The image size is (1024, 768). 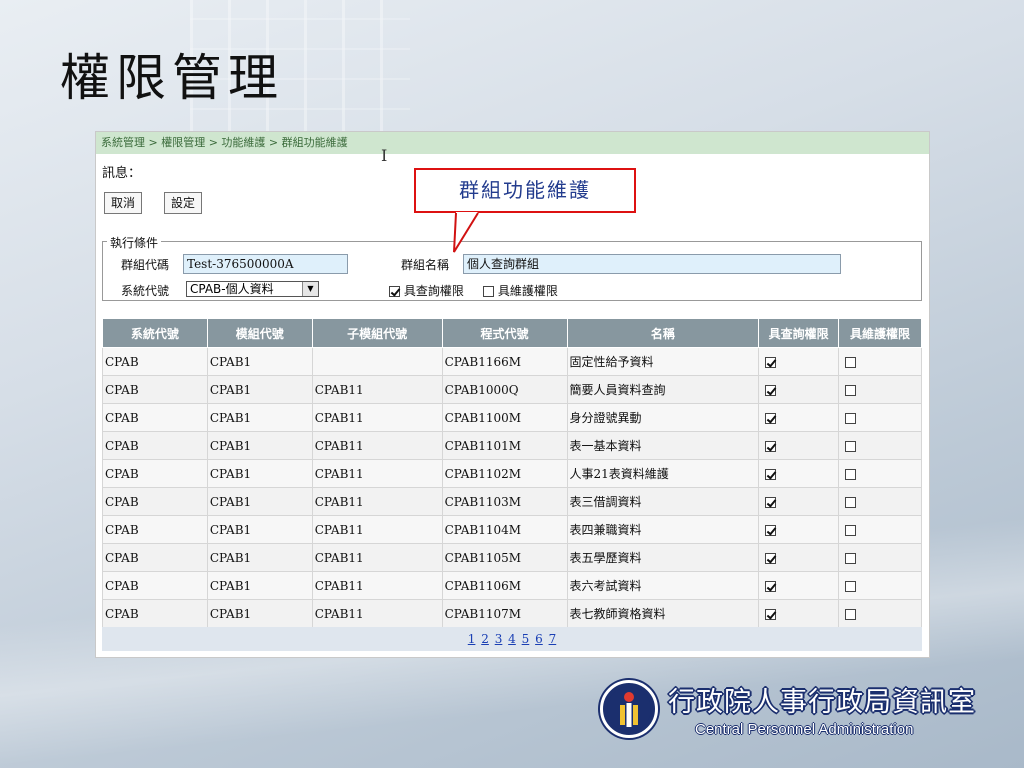 I want to click on conditions-legend: 執行條件, so click(x=134, y=242).